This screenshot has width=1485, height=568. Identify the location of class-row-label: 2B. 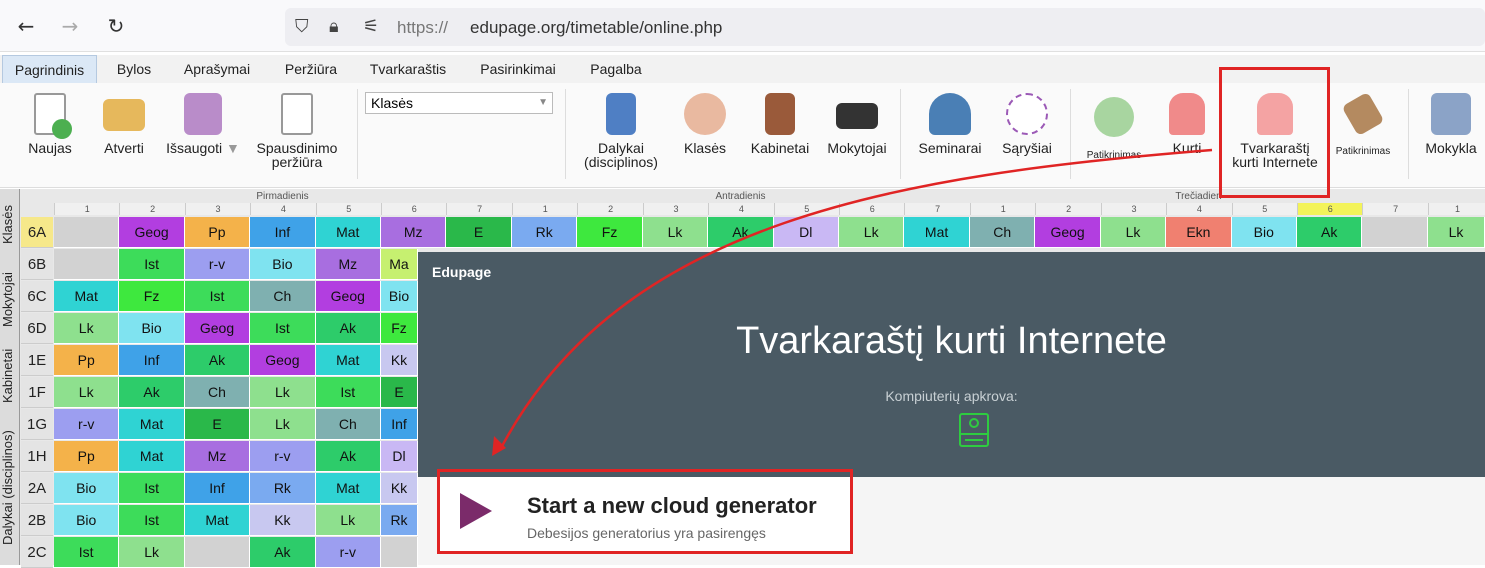
(37, 520).